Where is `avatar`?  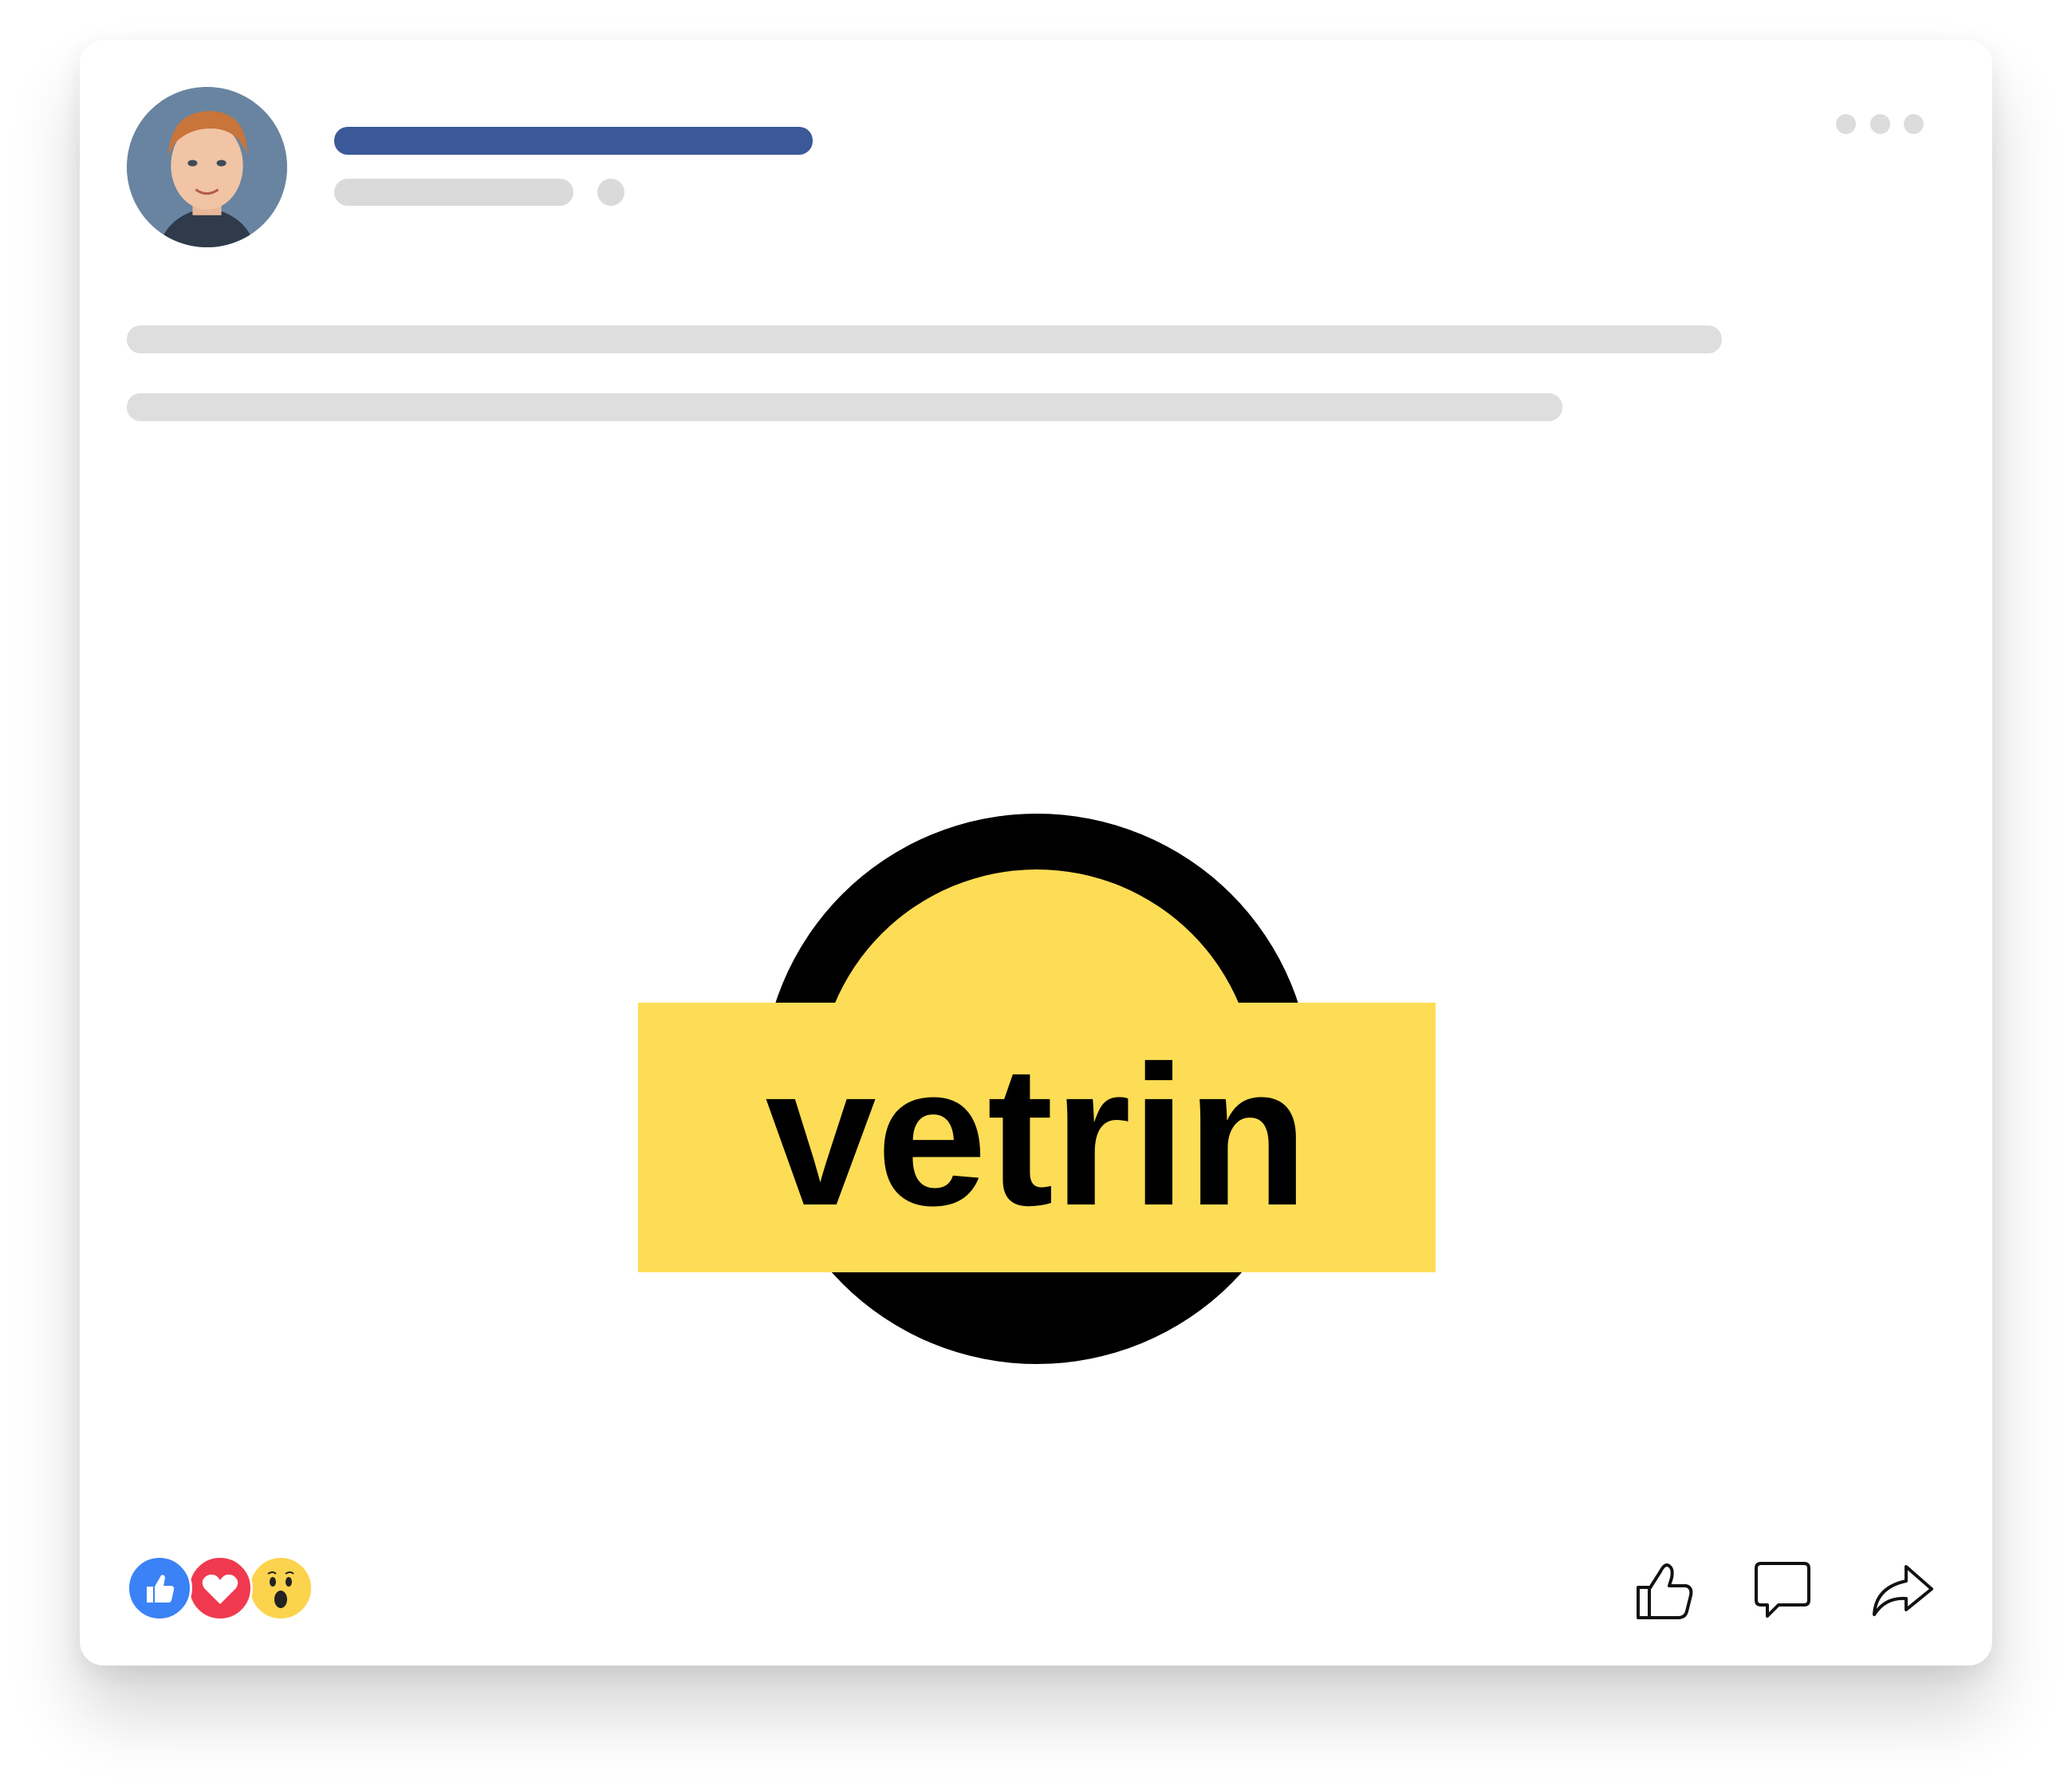
avatar is located at coordinates (207, 167).